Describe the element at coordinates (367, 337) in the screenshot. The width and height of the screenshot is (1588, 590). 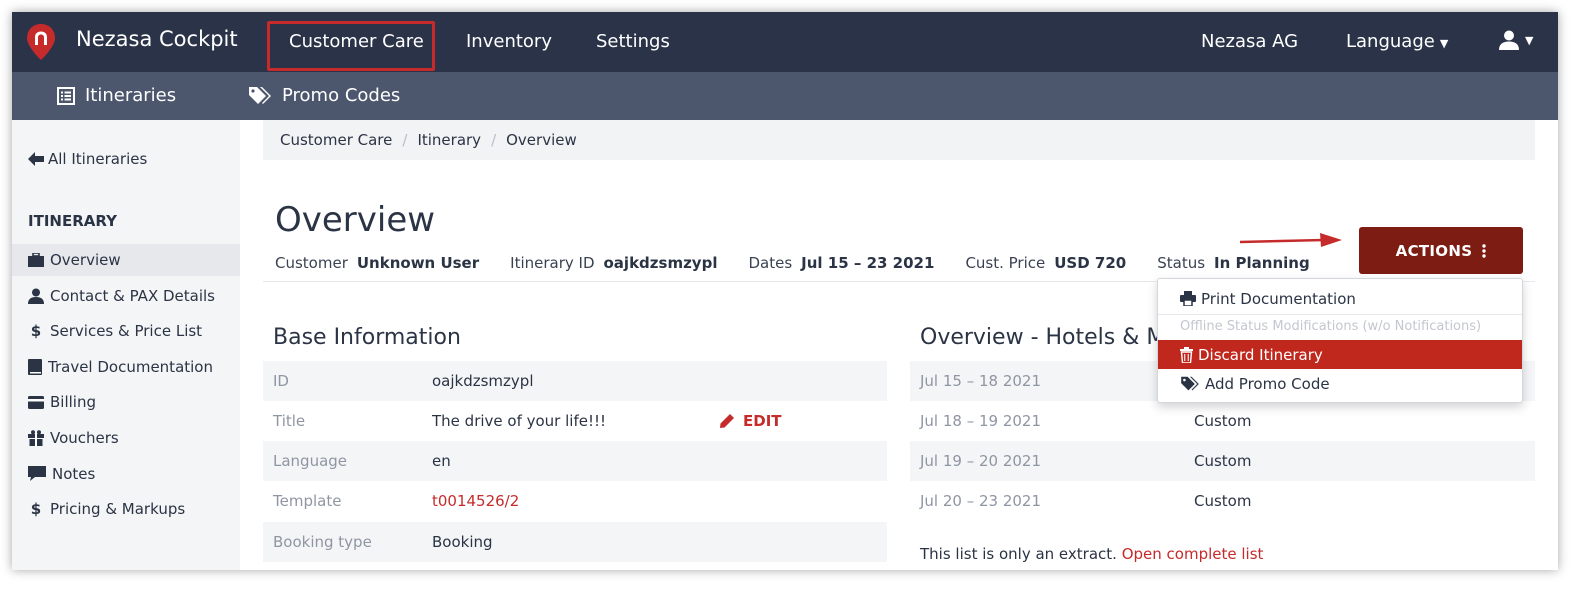
I see `base-information-title: Base Information` at that location.